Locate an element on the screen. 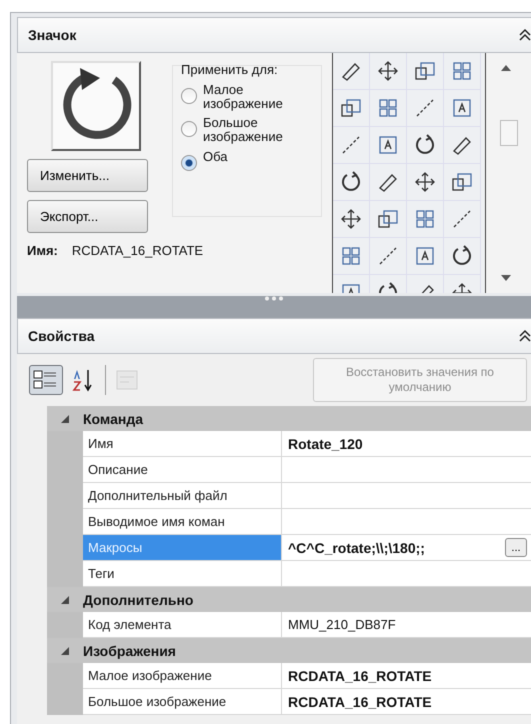  group-label: Применить для: is located at coordinates (230, 69).